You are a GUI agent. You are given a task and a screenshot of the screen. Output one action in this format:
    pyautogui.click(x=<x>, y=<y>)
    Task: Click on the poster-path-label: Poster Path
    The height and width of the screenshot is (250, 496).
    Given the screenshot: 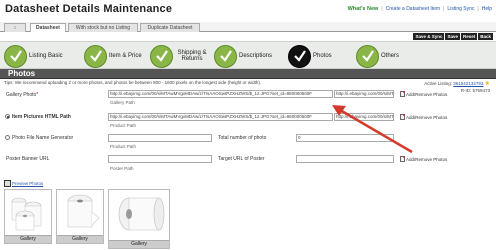 What is the action you would take?
    pyautogui.click(x=122, y=168)
    